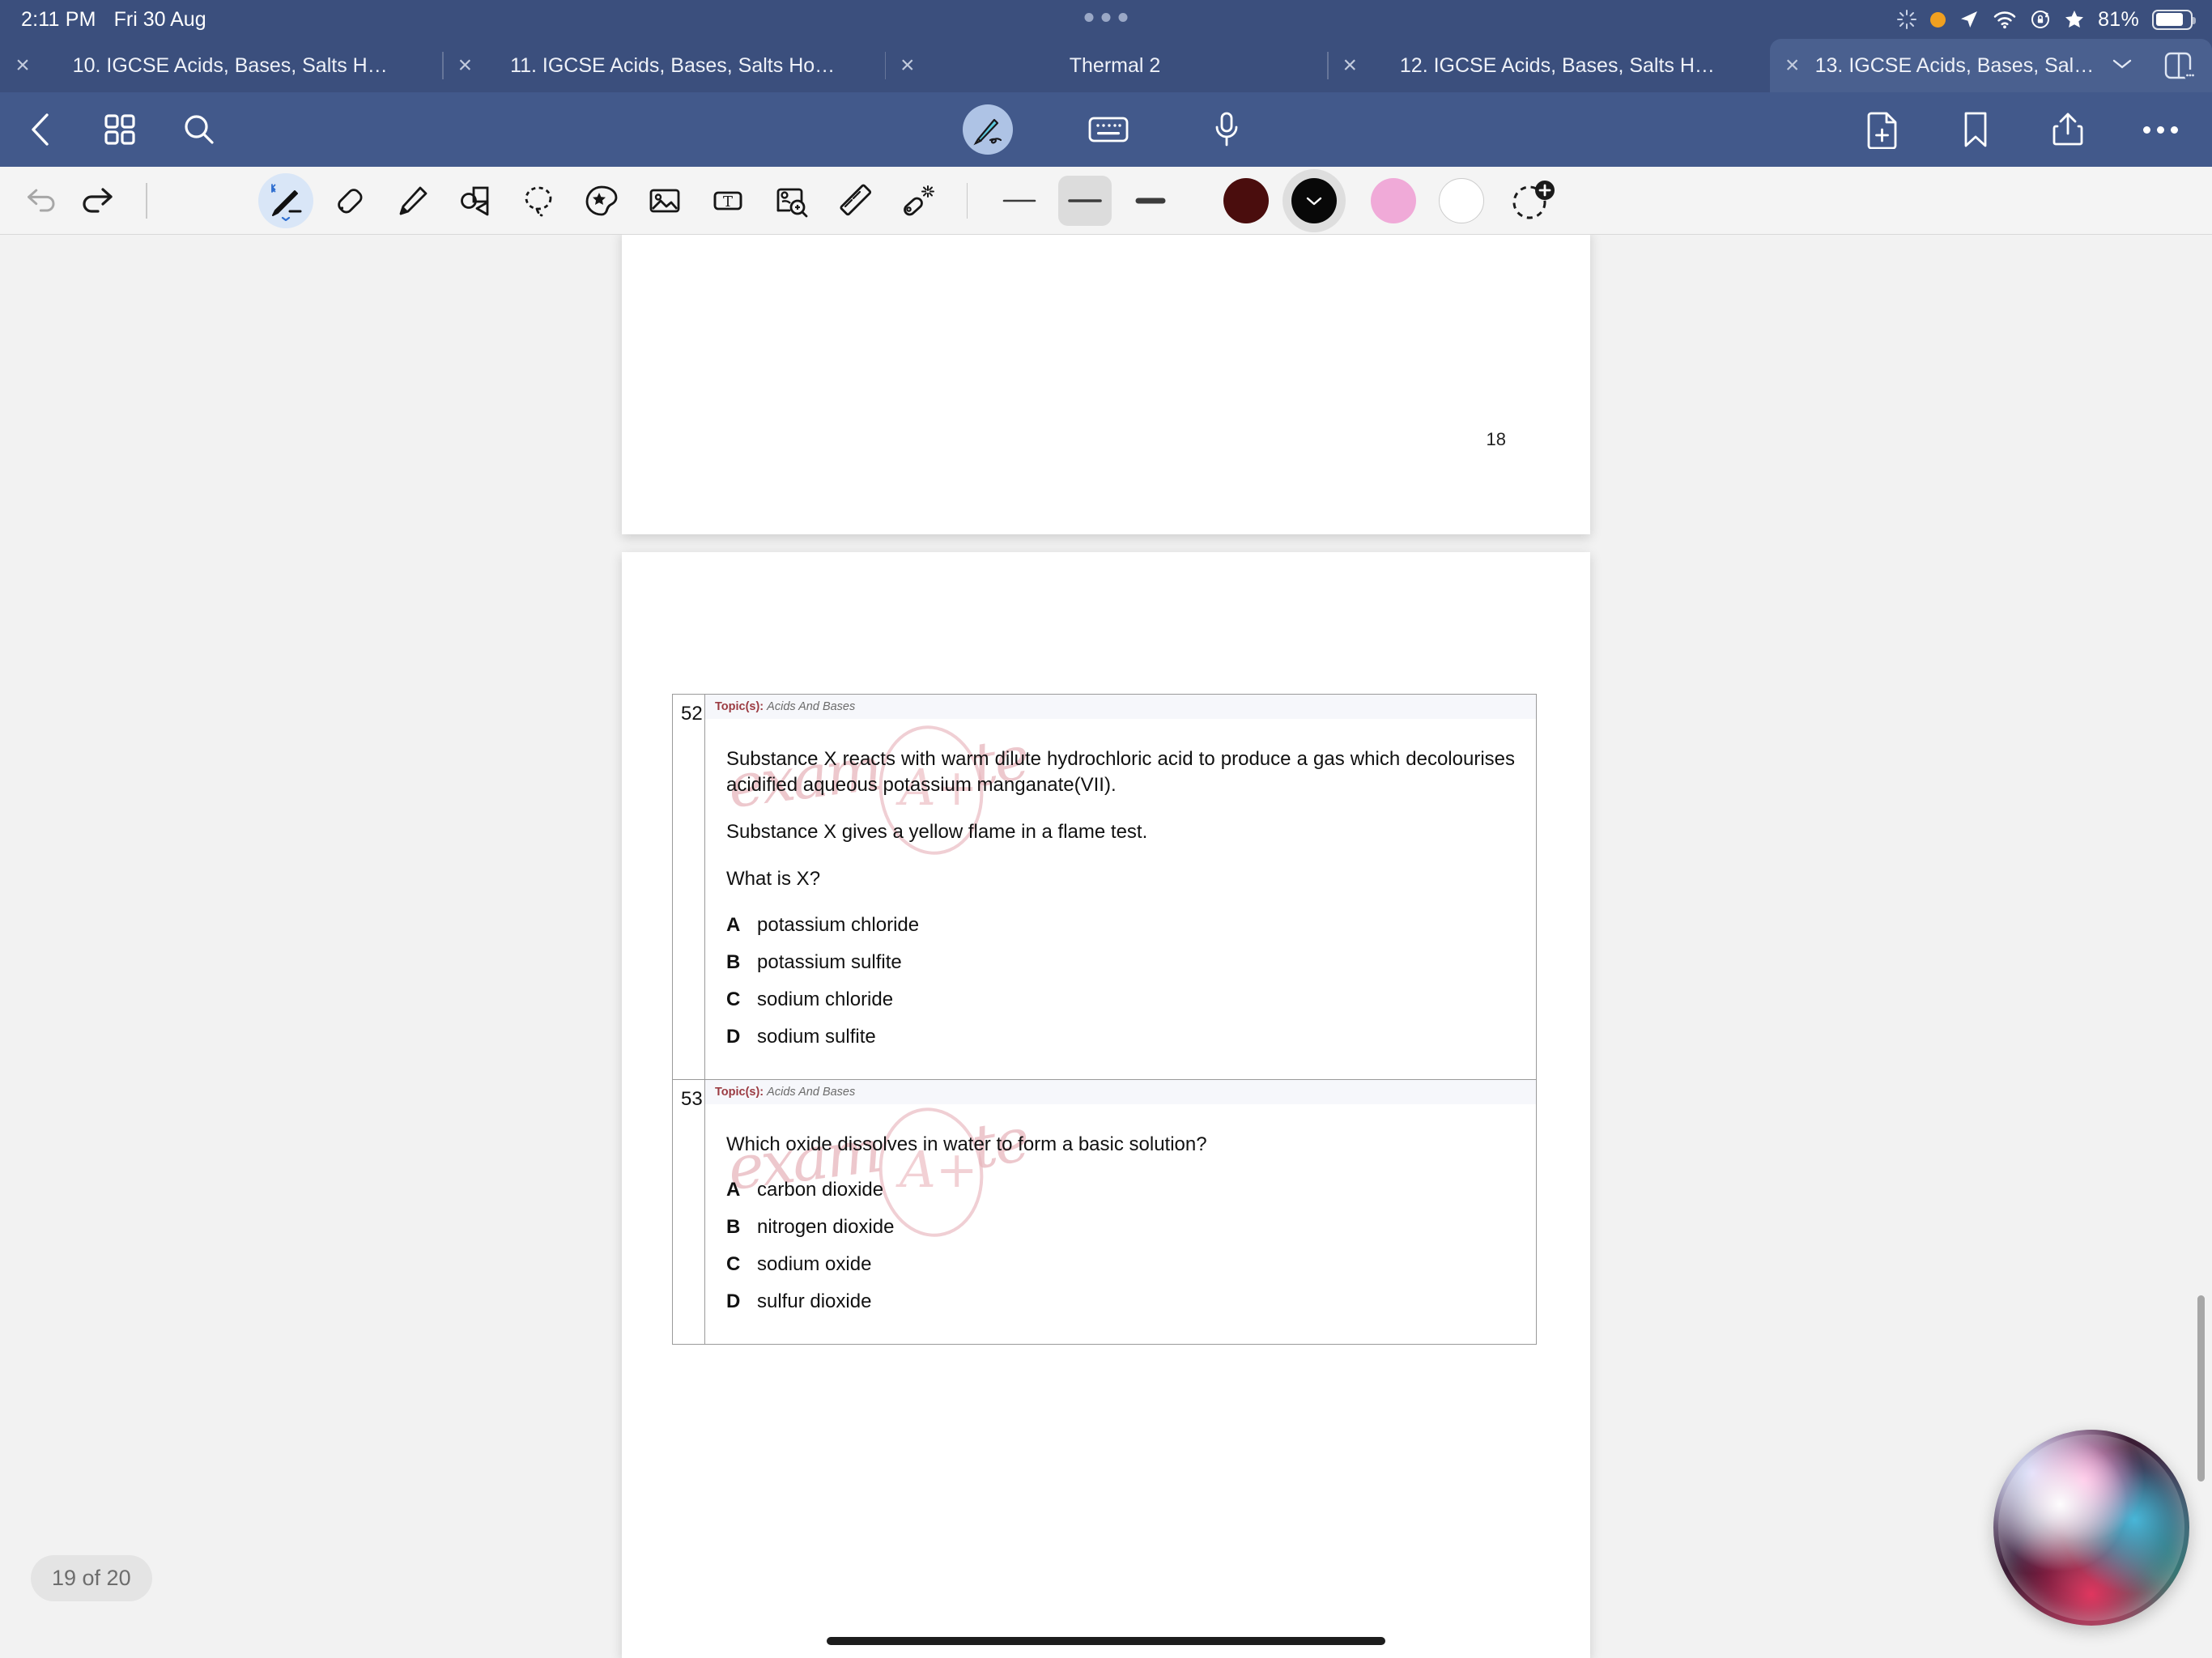 The image size is (2212, 1658). Describe the element at coordinates (1532, 200) in the screenshot. I see `add-color-button` at that location.